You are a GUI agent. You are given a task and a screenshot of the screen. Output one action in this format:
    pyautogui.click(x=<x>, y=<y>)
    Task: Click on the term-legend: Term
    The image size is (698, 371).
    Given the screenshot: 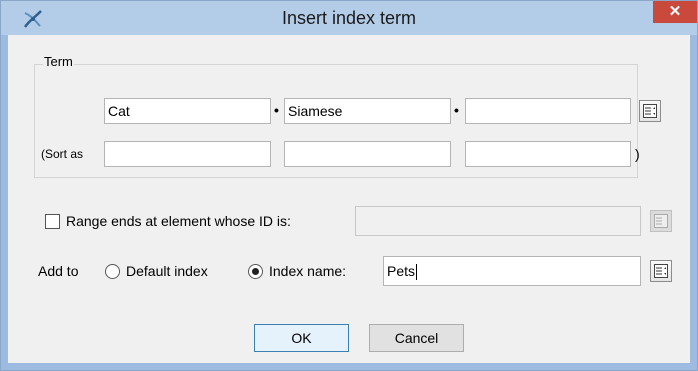 What is the action you would take?
    pyautogui.click(x=58, y=61)
    